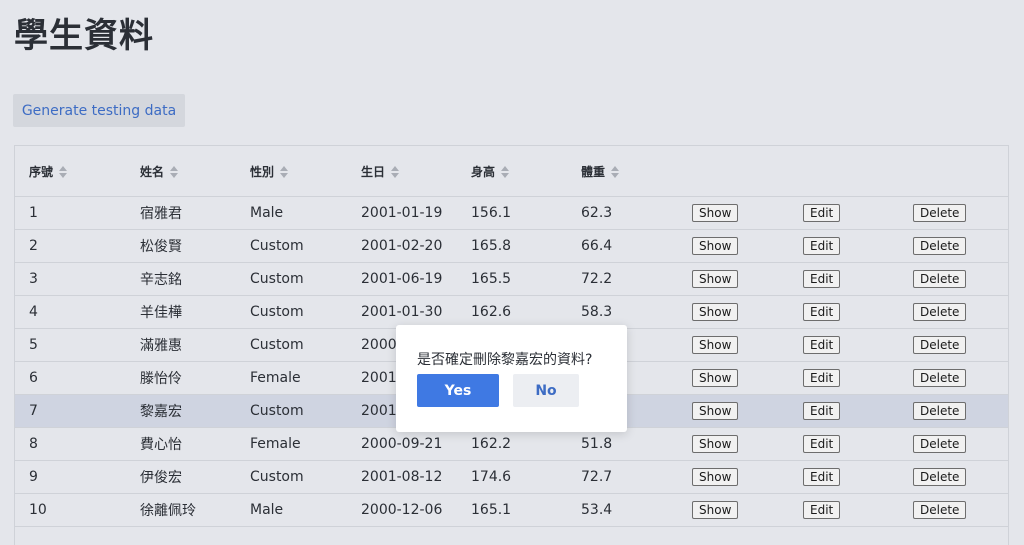 This screenshot has width=1024, height=545. What do you see at coordinates (458, 390) in the screenshot?
I see `yes-button: Yes` at bounding box center [458, 390].